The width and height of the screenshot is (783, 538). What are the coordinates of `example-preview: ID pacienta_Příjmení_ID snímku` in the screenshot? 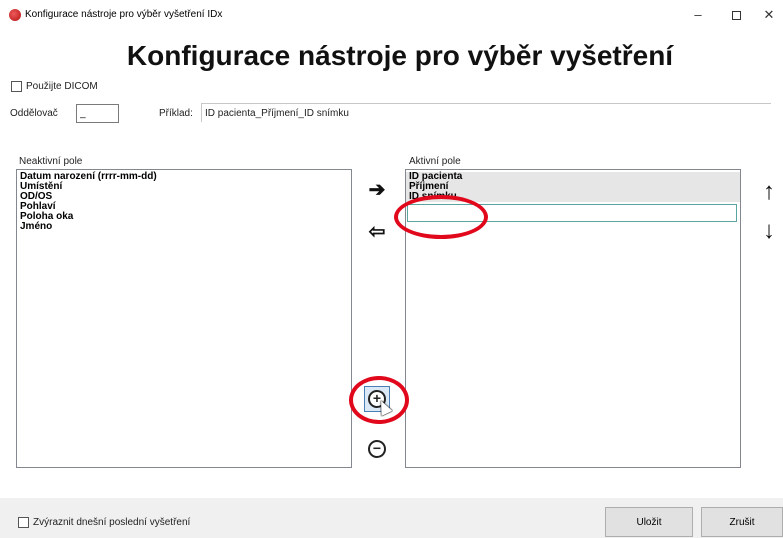 It's located at (486, 112).